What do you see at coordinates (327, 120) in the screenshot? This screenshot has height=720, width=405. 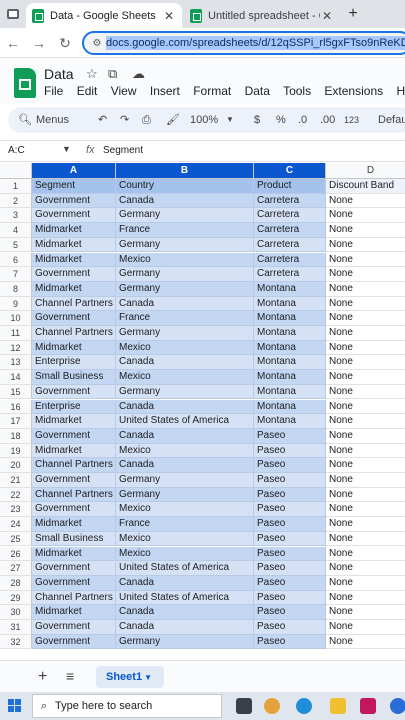 I see `increase-decimal-button: .00` at bounding box center [327, 120].